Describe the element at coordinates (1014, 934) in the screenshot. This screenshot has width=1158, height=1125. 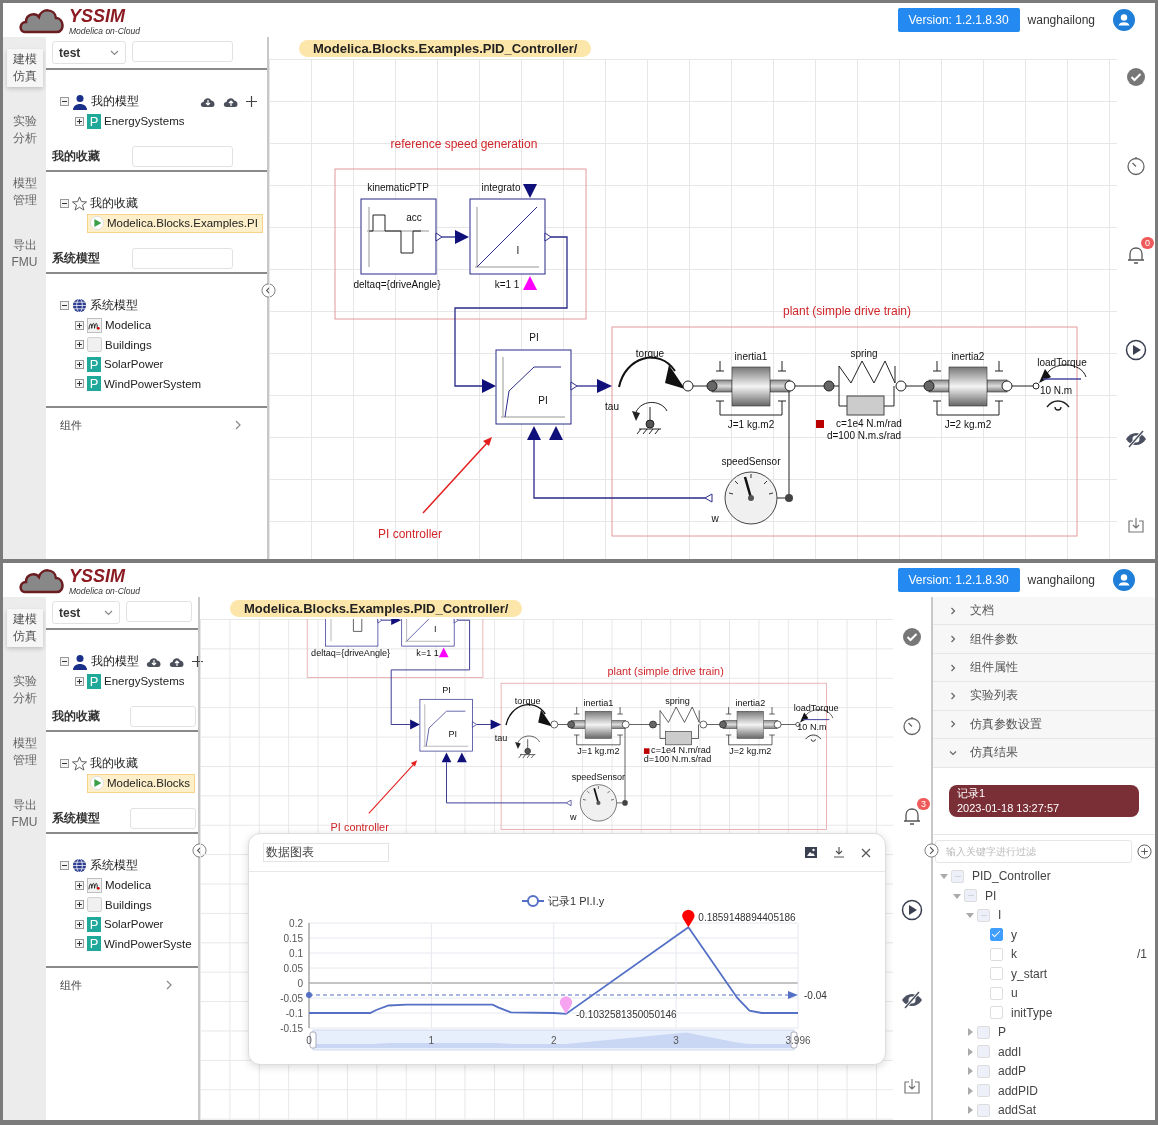
I see `tree-item: y` at that location.